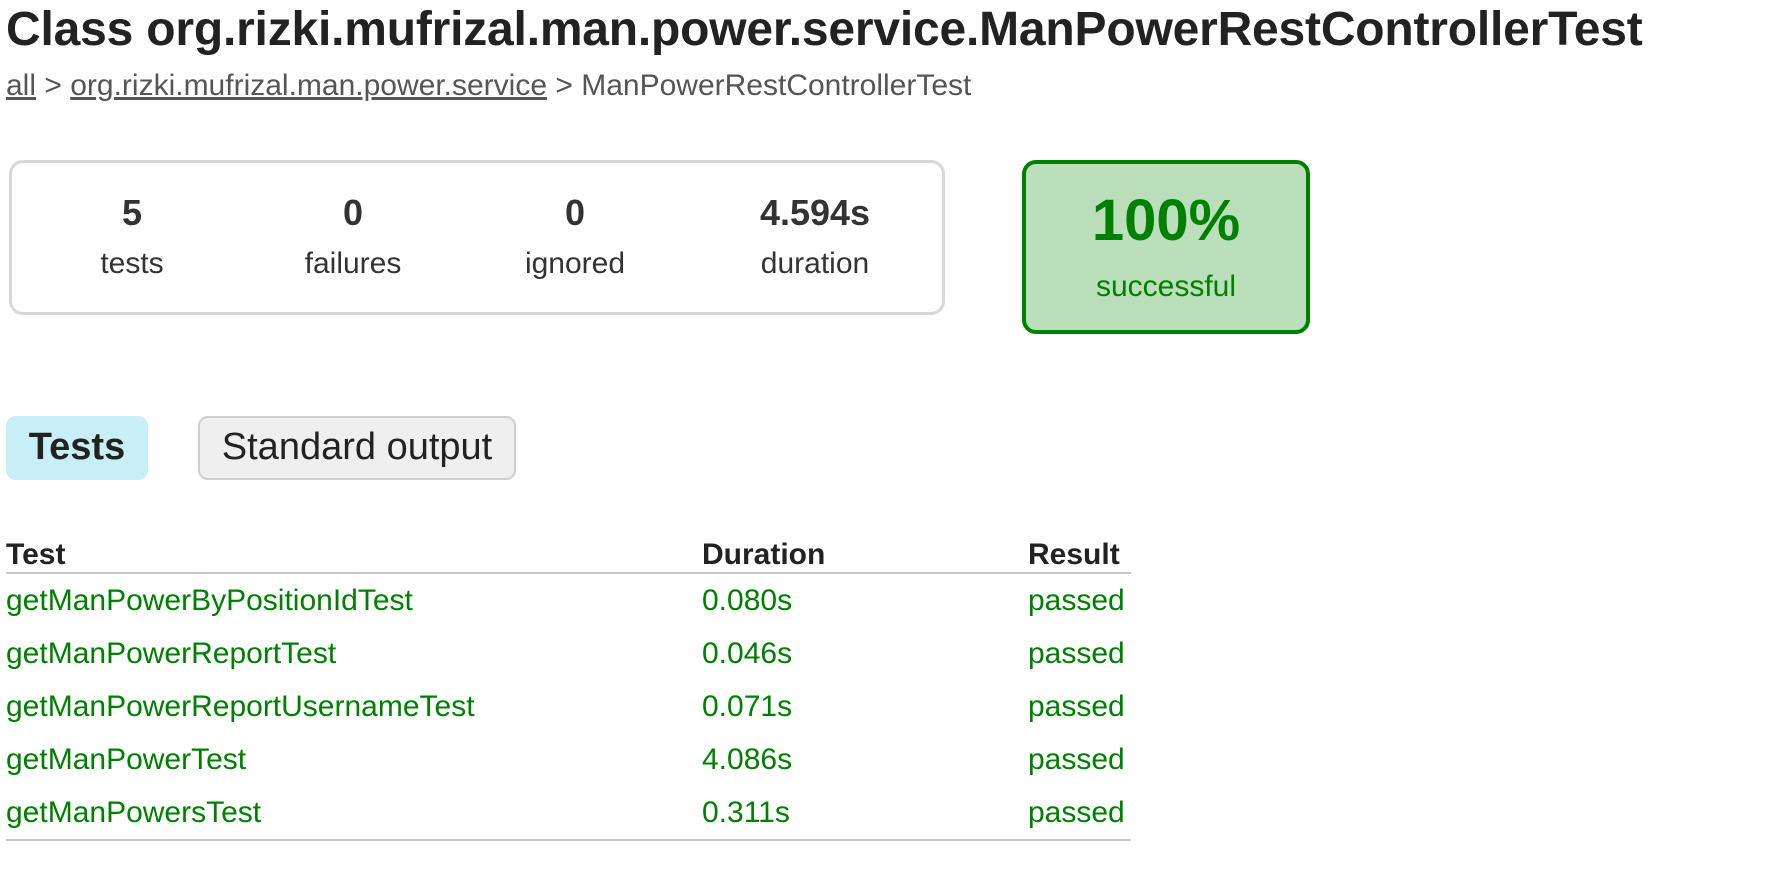 The image size is (1776, 886). I want to click on ignored-count: 0, so click(575, 212).